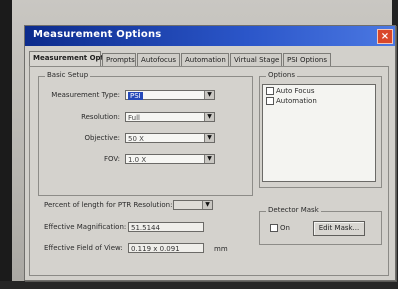 Image resolution: width=398 pixels, height=289 pixels. What do you see at coordinates (112, 159) in the screenshot?
I see `fov-label: FOV:` at bounding box center [112, 159].